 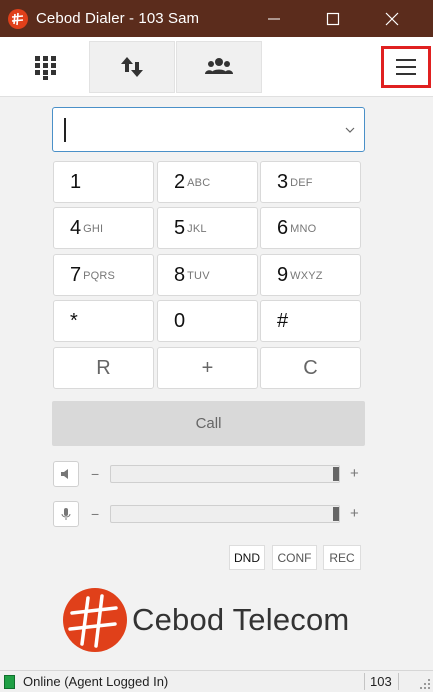 I want to click on minimize-icon, so click(x=274, y=18).